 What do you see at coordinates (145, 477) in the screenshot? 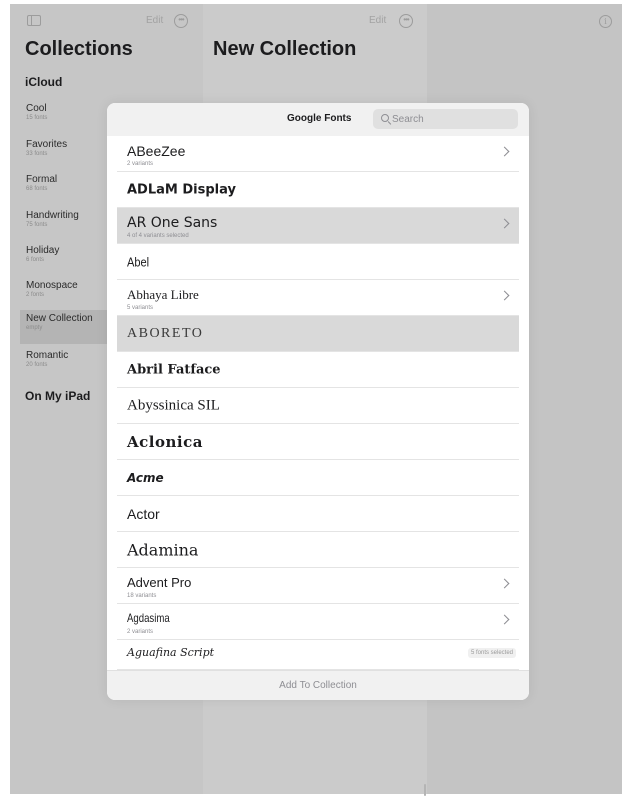
I see `font-name: Acme` at bounding box center [145, 477].